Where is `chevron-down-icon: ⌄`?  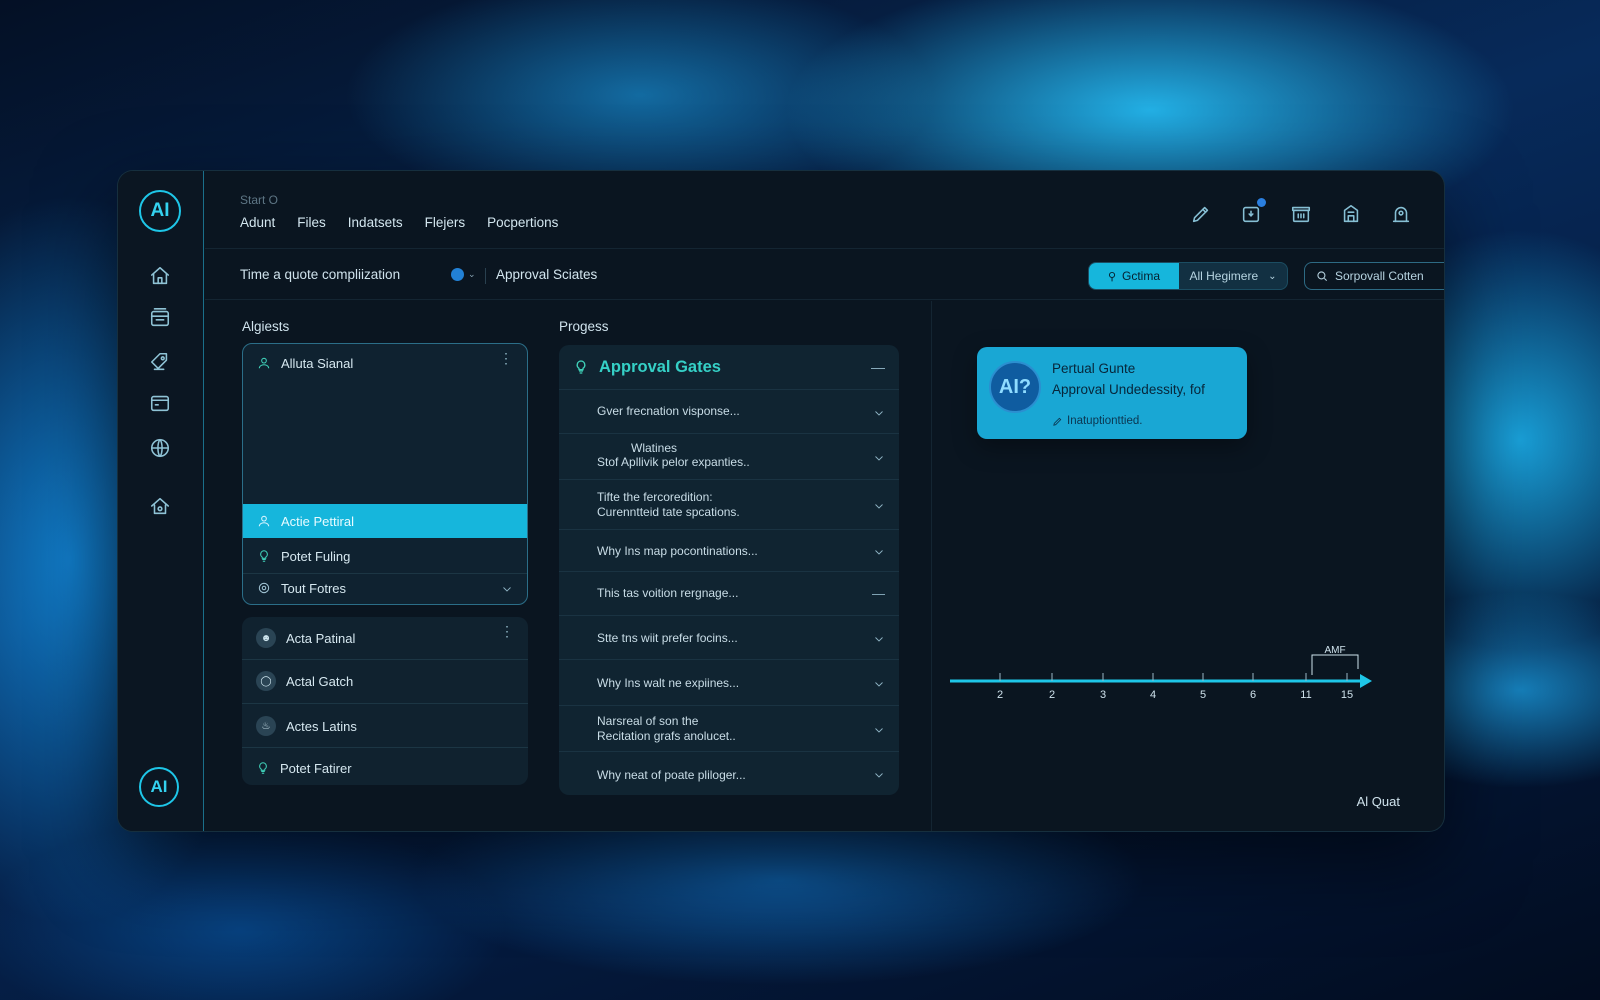 chevron-down-icon: ⌄ is located at coordinates (1272, 276).